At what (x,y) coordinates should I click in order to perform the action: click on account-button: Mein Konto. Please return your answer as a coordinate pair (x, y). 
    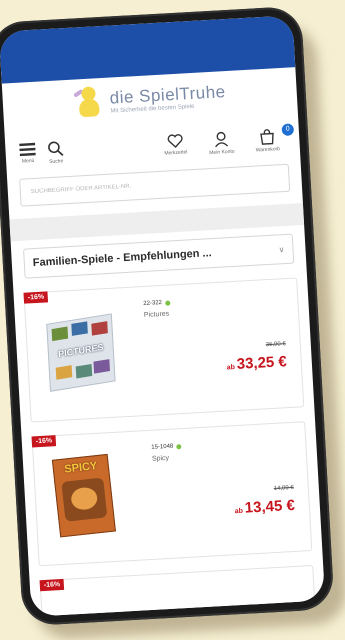
    Looking at the image, I should click on (221, 143).